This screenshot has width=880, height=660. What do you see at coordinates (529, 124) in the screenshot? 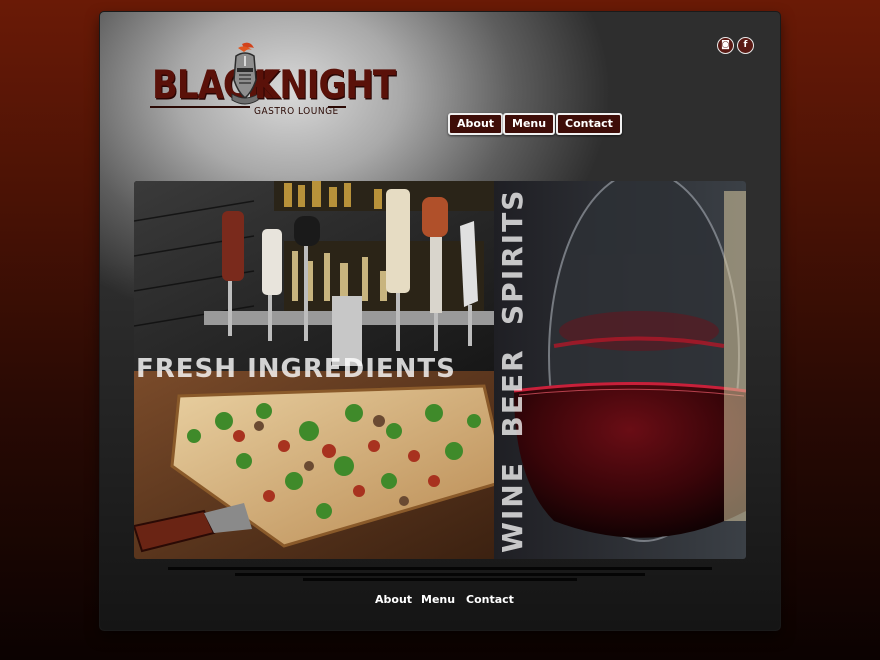
I see `nav-menu-button: Menu` at bounding box center [529, 124].